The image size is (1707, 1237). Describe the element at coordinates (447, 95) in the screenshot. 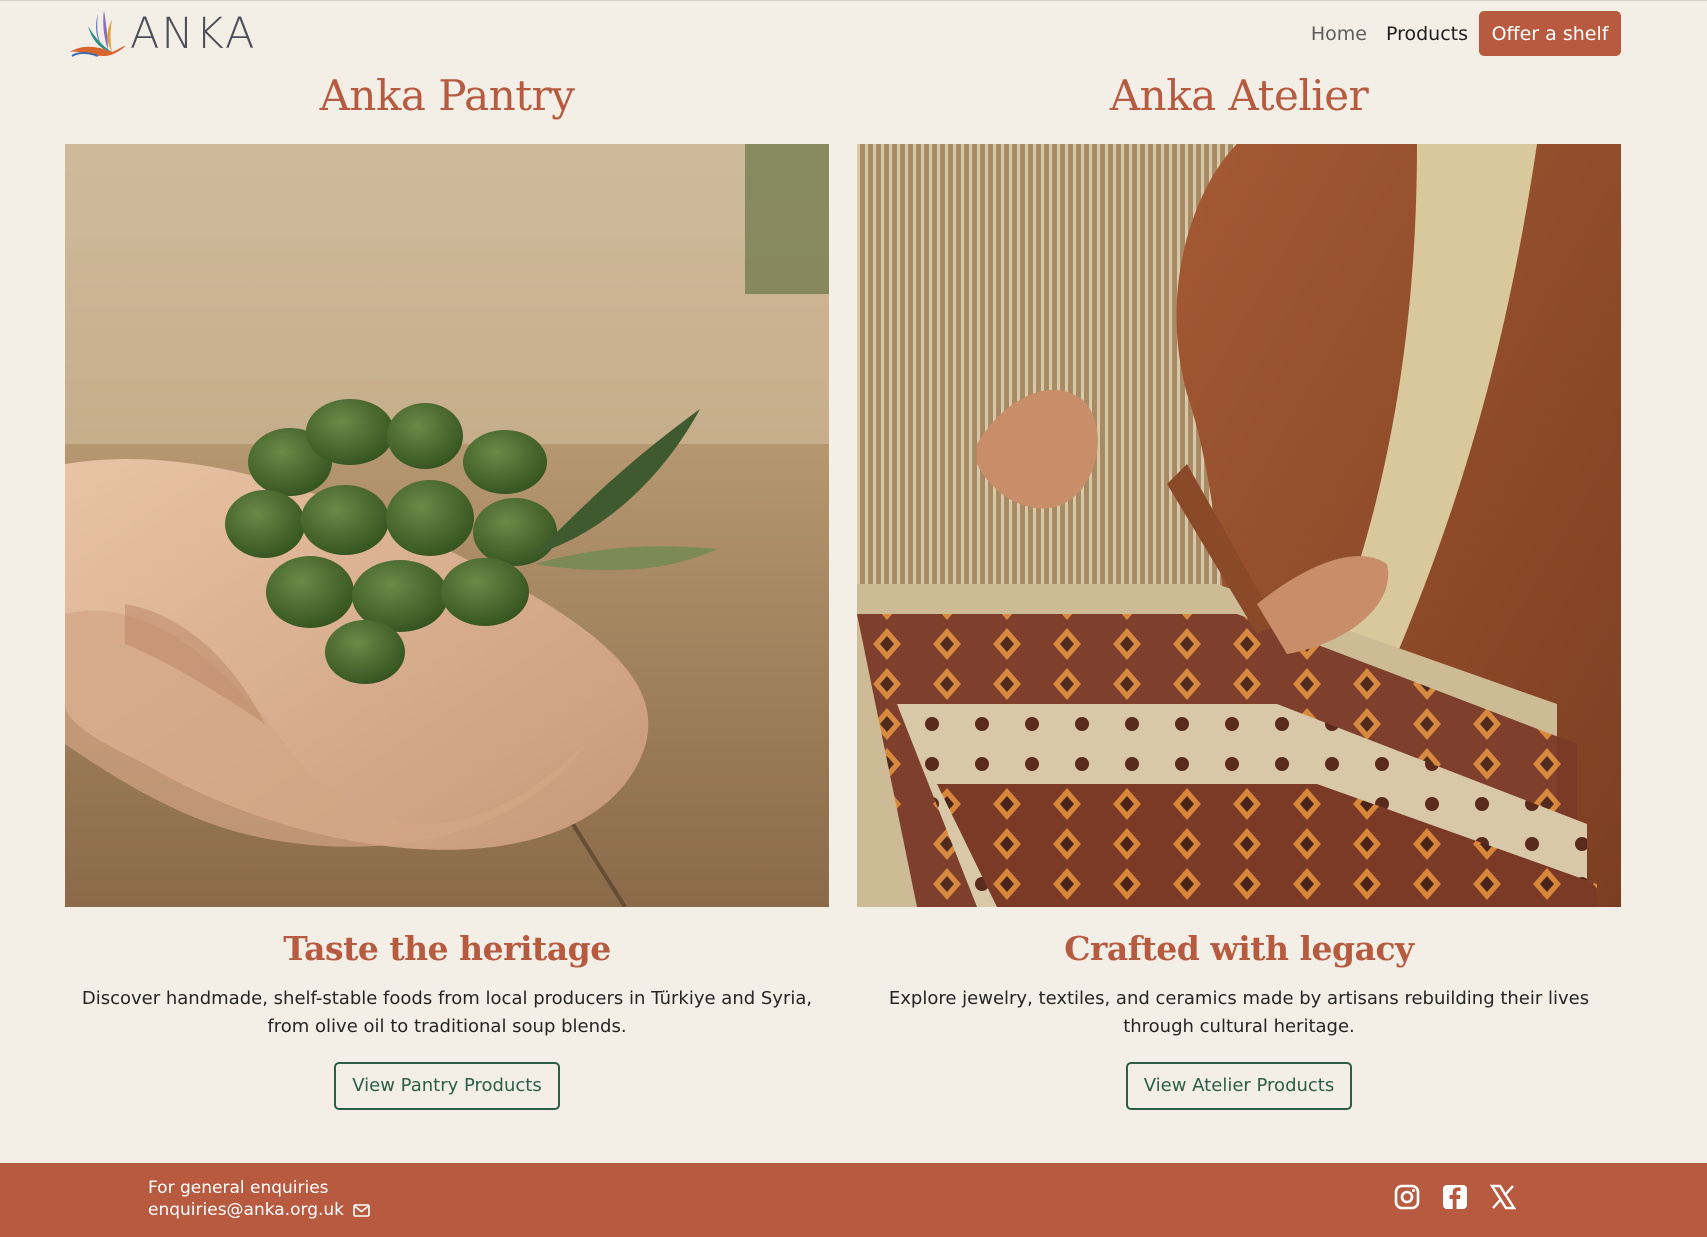

I see `pantry-title: Anka Pantry` at that location.